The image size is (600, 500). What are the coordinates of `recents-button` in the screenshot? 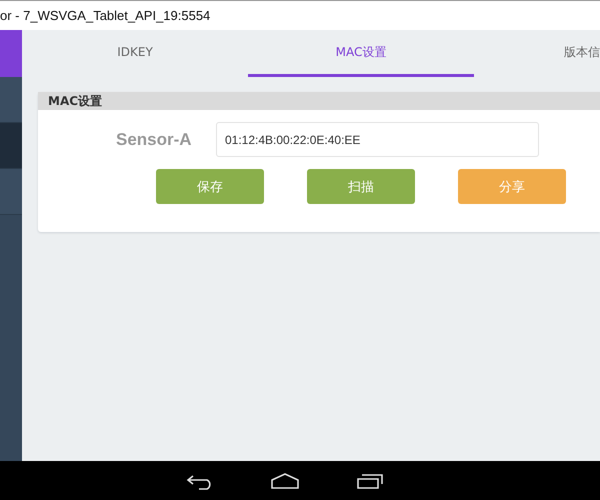 It's located at (370, 481).